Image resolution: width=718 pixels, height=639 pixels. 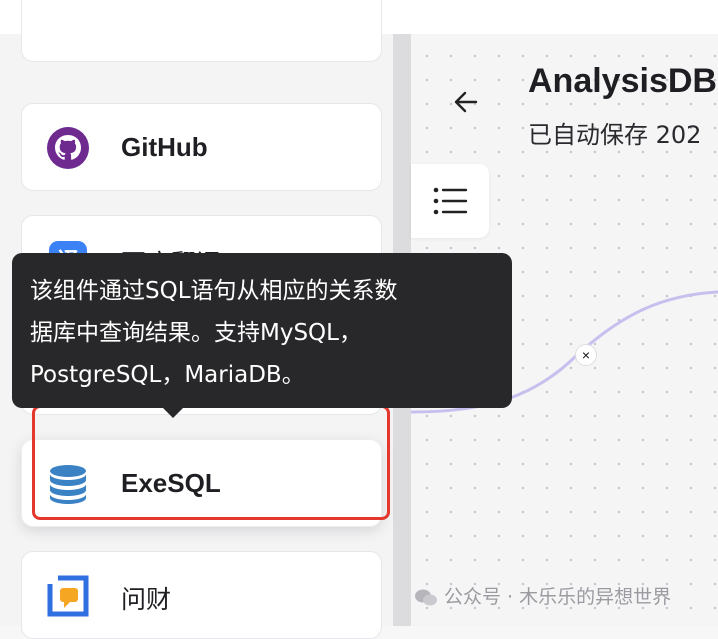 I want to click on list-icon, so click(x=450, y=201).